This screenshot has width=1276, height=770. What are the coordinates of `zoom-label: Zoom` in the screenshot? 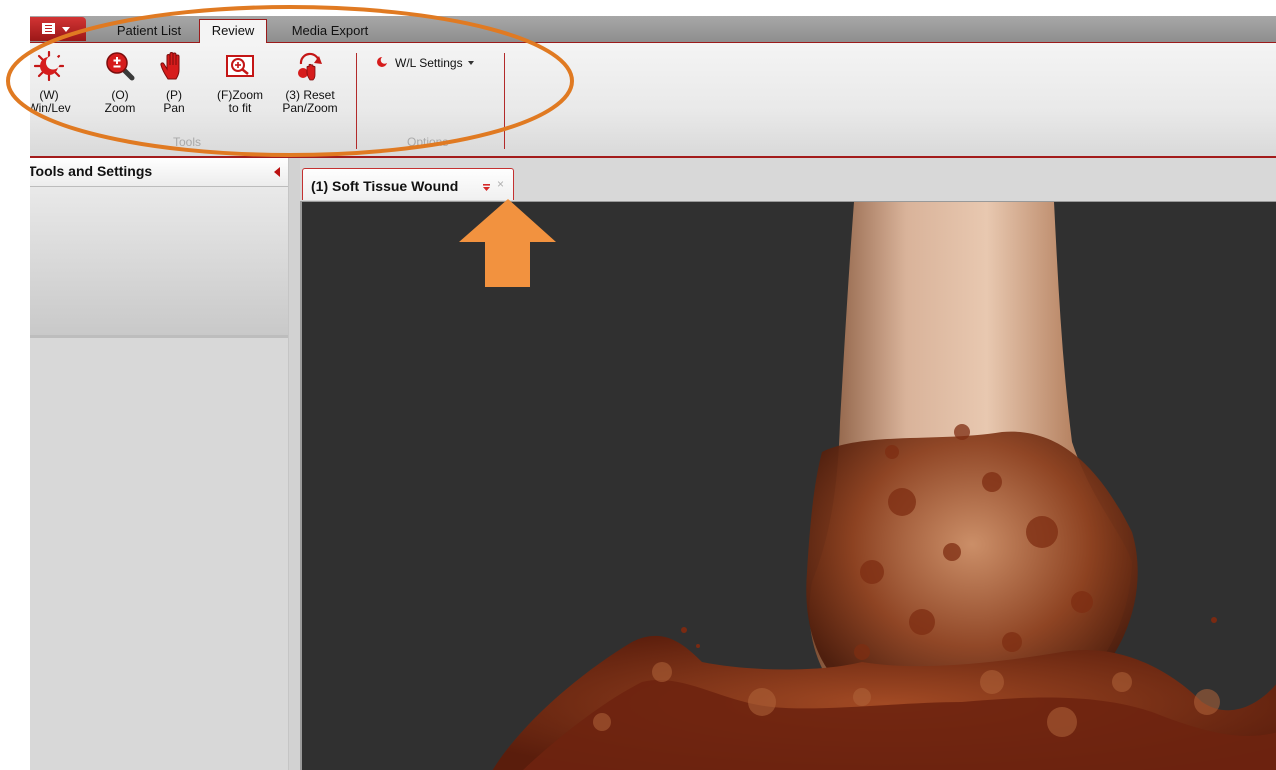 It's located at (120, 108).